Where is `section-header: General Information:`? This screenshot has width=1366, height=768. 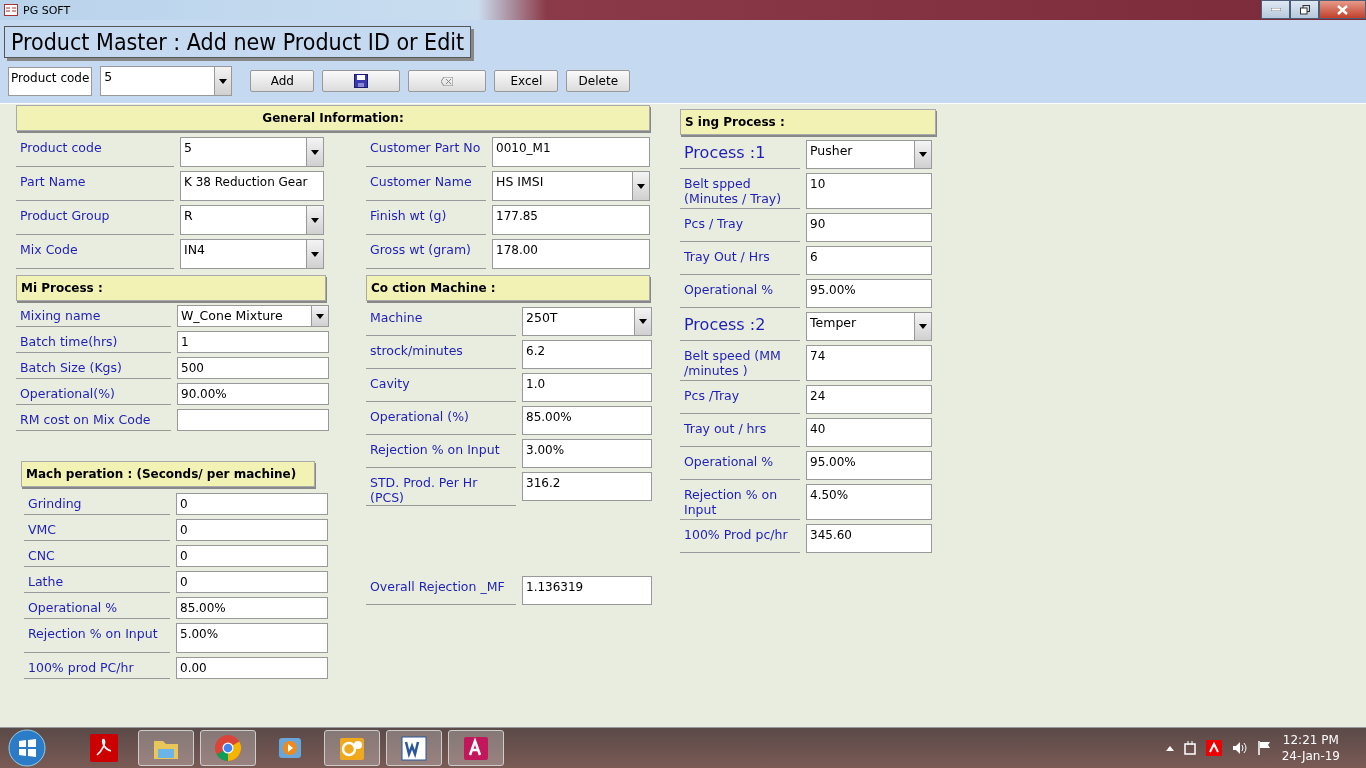
section-header: General Information: is located at coordinates (333, 118).